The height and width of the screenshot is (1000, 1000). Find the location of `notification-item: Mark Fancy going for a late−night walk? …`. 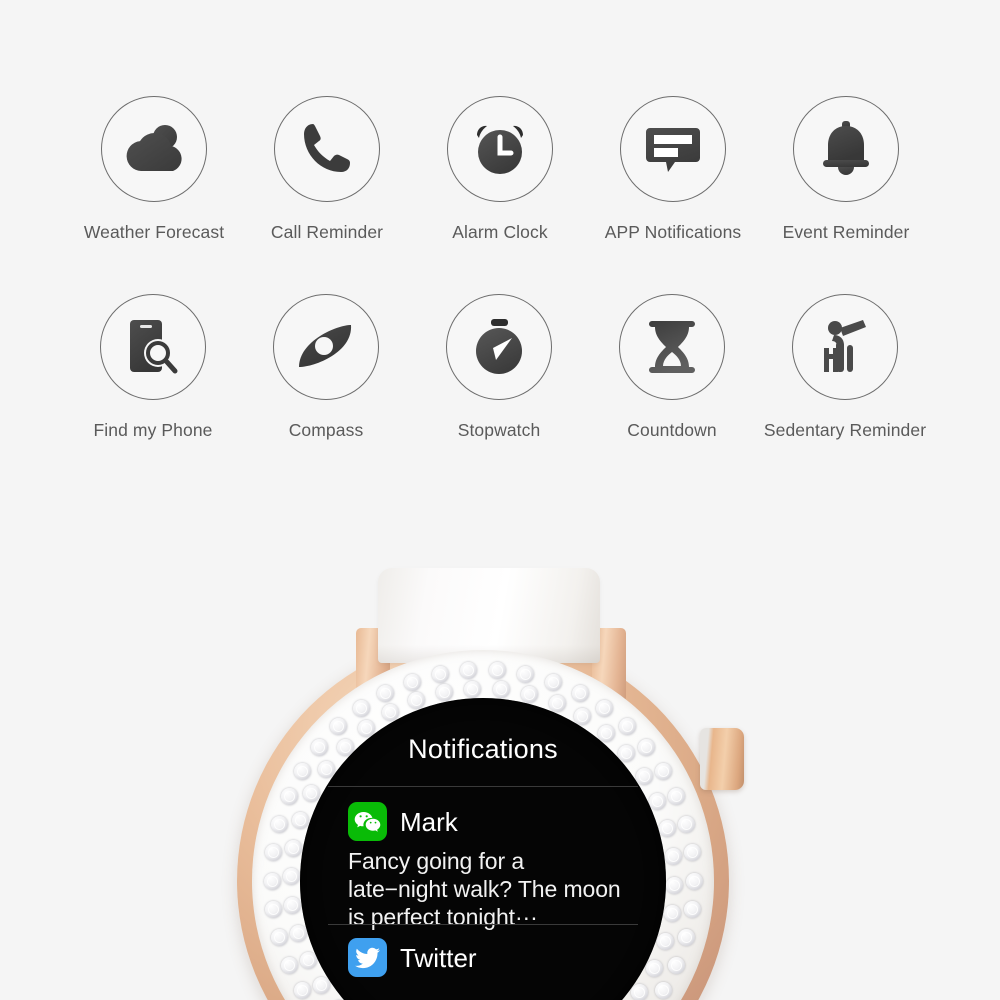

notification-item: Mark Fancy going for a late−night walk? … is located at coordinates (502, 866).